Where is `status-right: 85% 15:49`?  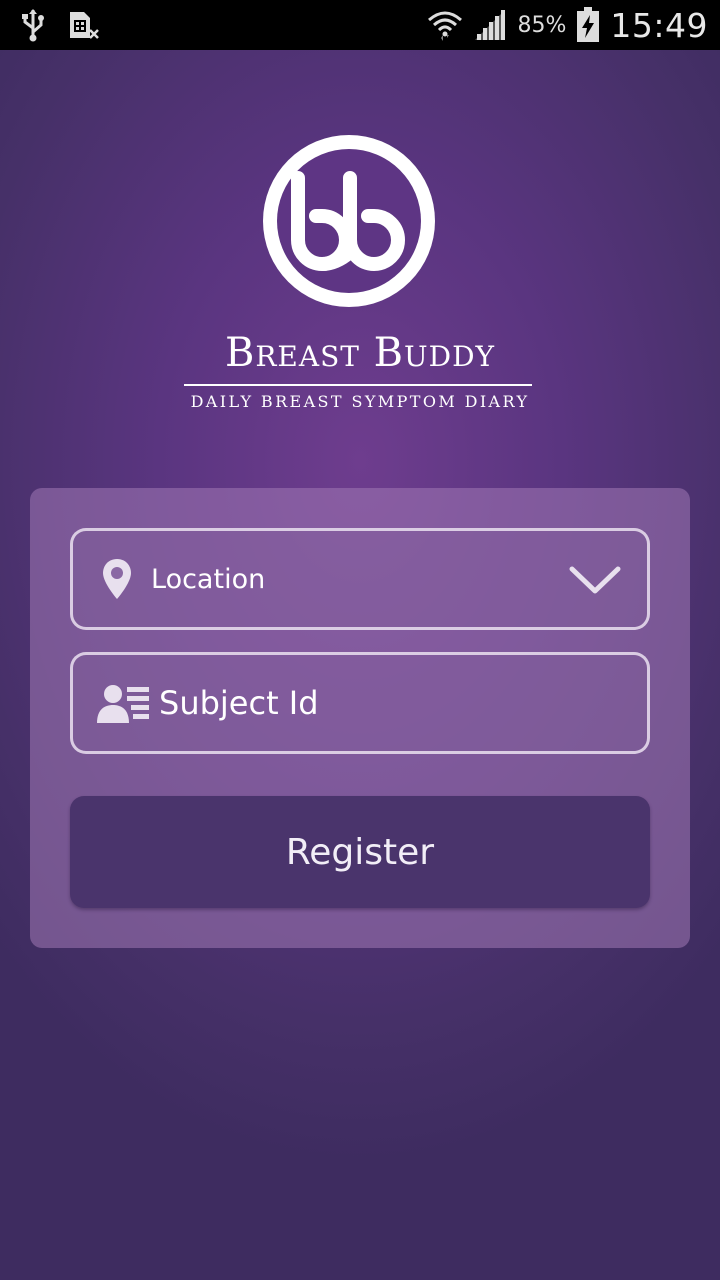
status-right: 85% 15:49 is located at coordinates (562, 25).